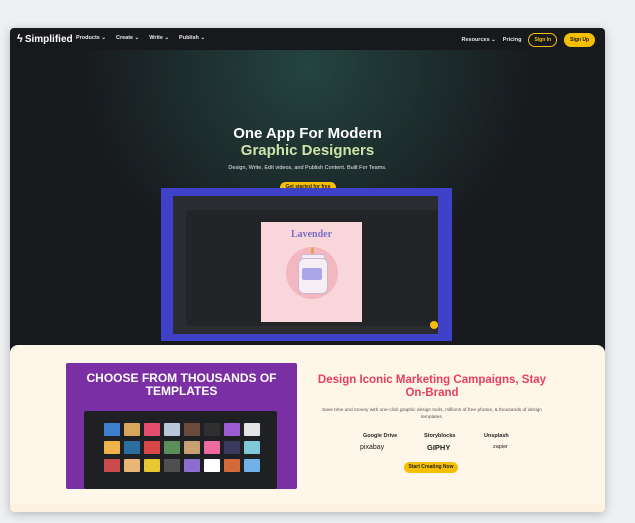  I want to click on editor-toolbar, so click(305, 203).